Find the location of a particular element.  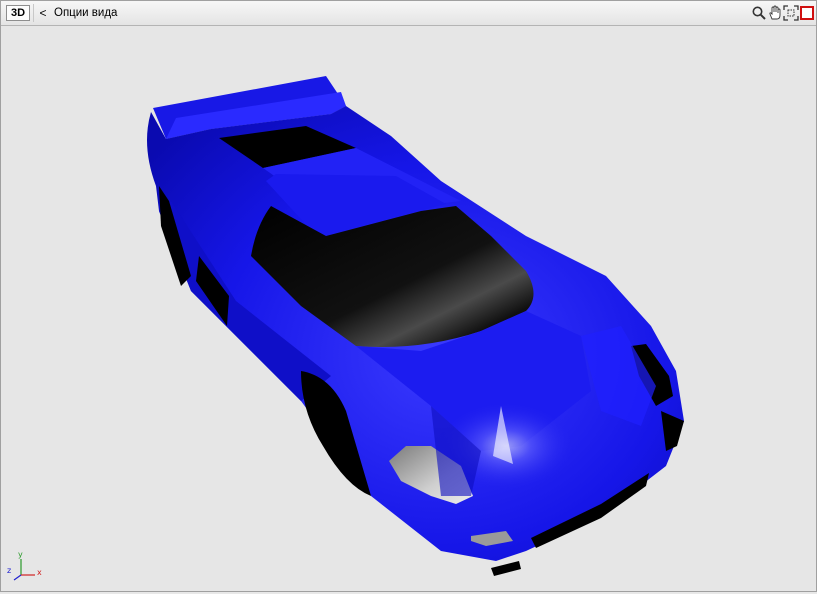

back-arrow-icon: < is located at coordinates (43, 13).